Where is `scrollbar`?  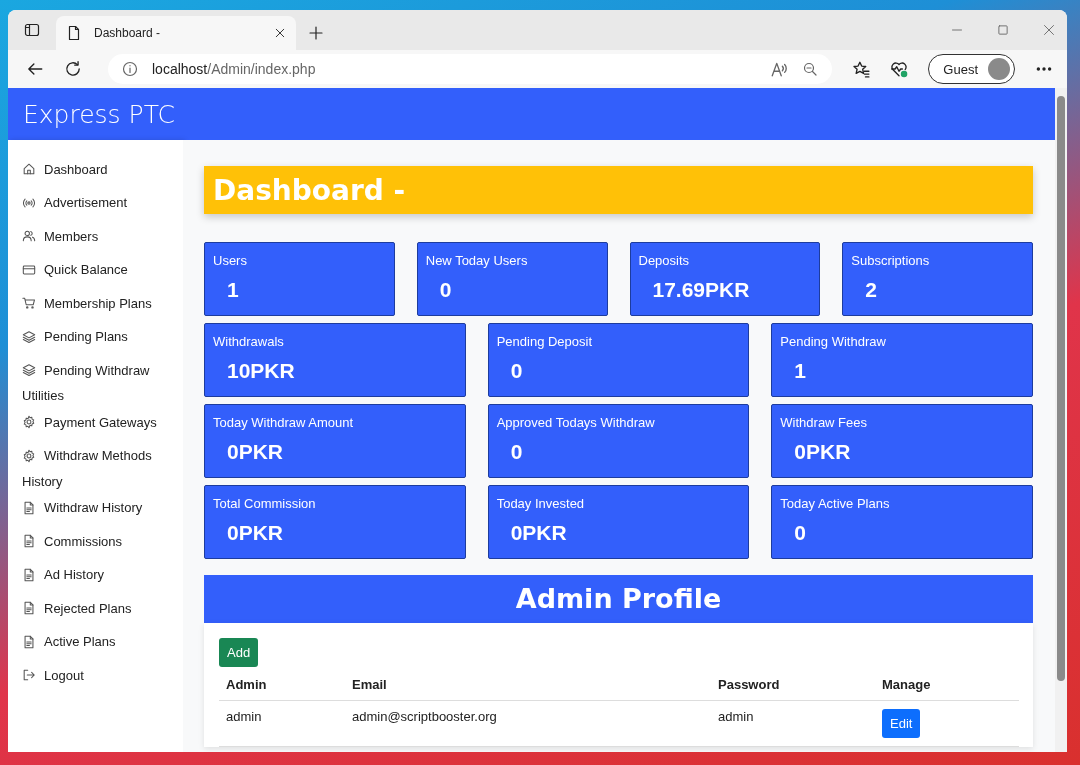
scrollbar is located at coordinates (1061, 420).